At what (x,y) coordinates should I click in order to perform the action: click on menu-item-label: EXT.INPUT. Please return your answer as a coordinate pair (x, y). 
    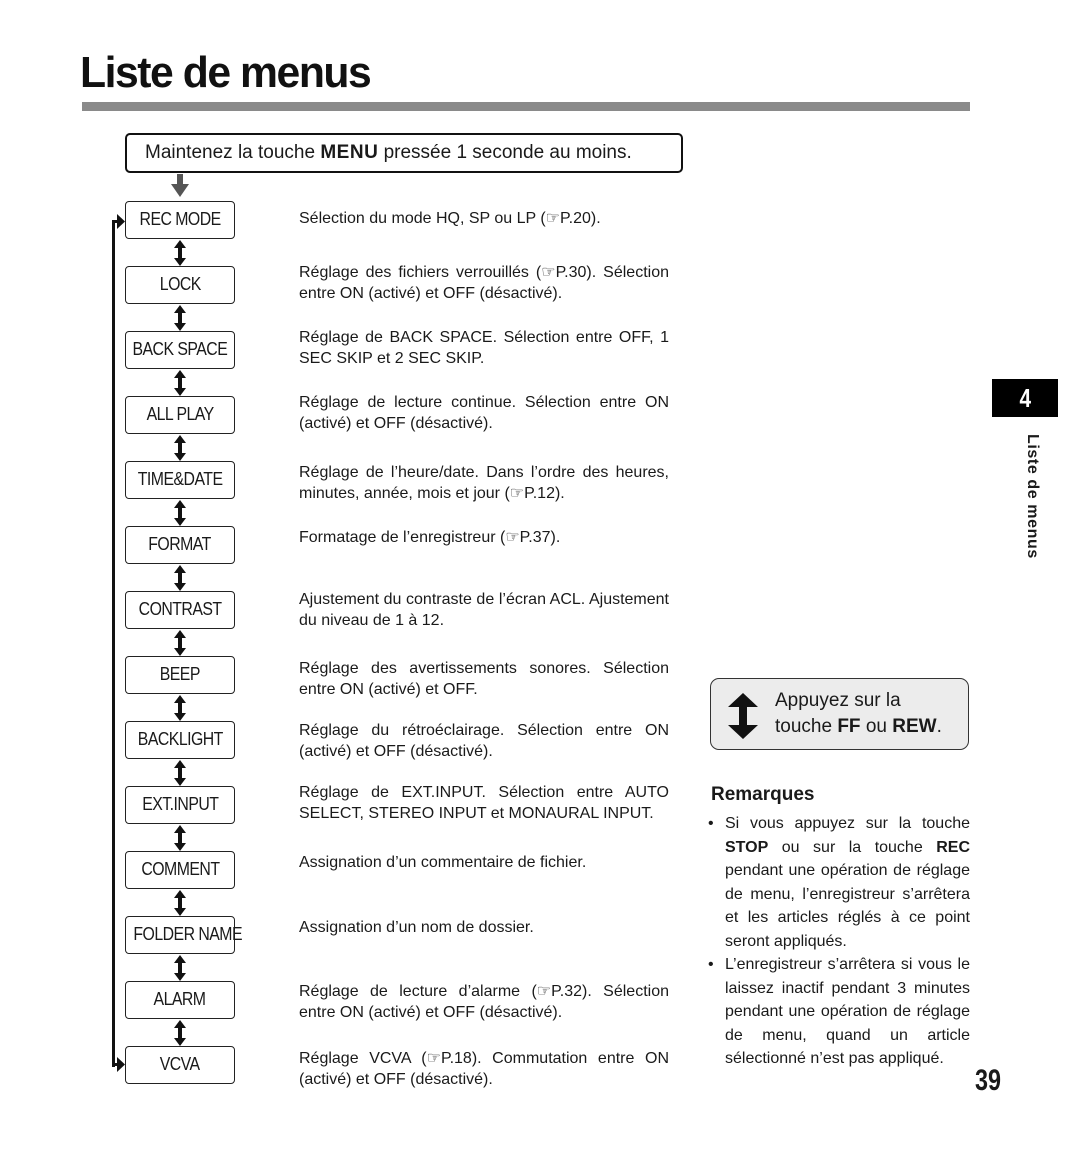
    Looking at the image, I should click on (180, 804).